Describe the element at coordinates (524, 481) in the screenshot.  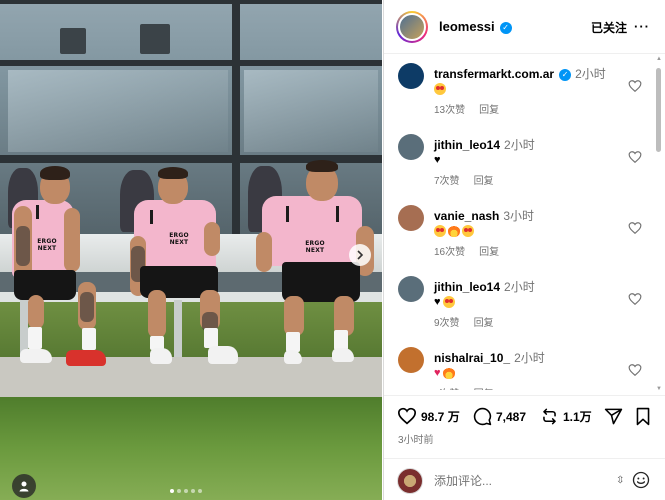
I see `comment-input` at that location.